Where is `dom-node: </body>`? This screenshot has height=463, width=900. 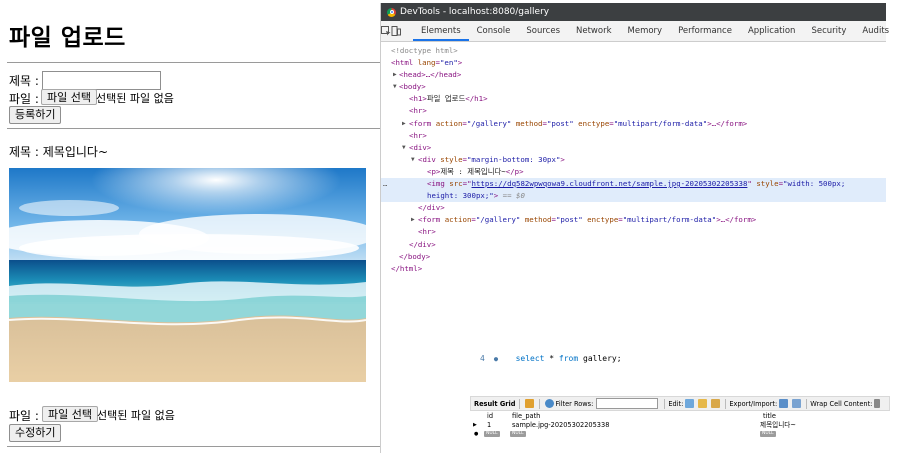 dom-node: </body> is located at coordinates (633, 257).